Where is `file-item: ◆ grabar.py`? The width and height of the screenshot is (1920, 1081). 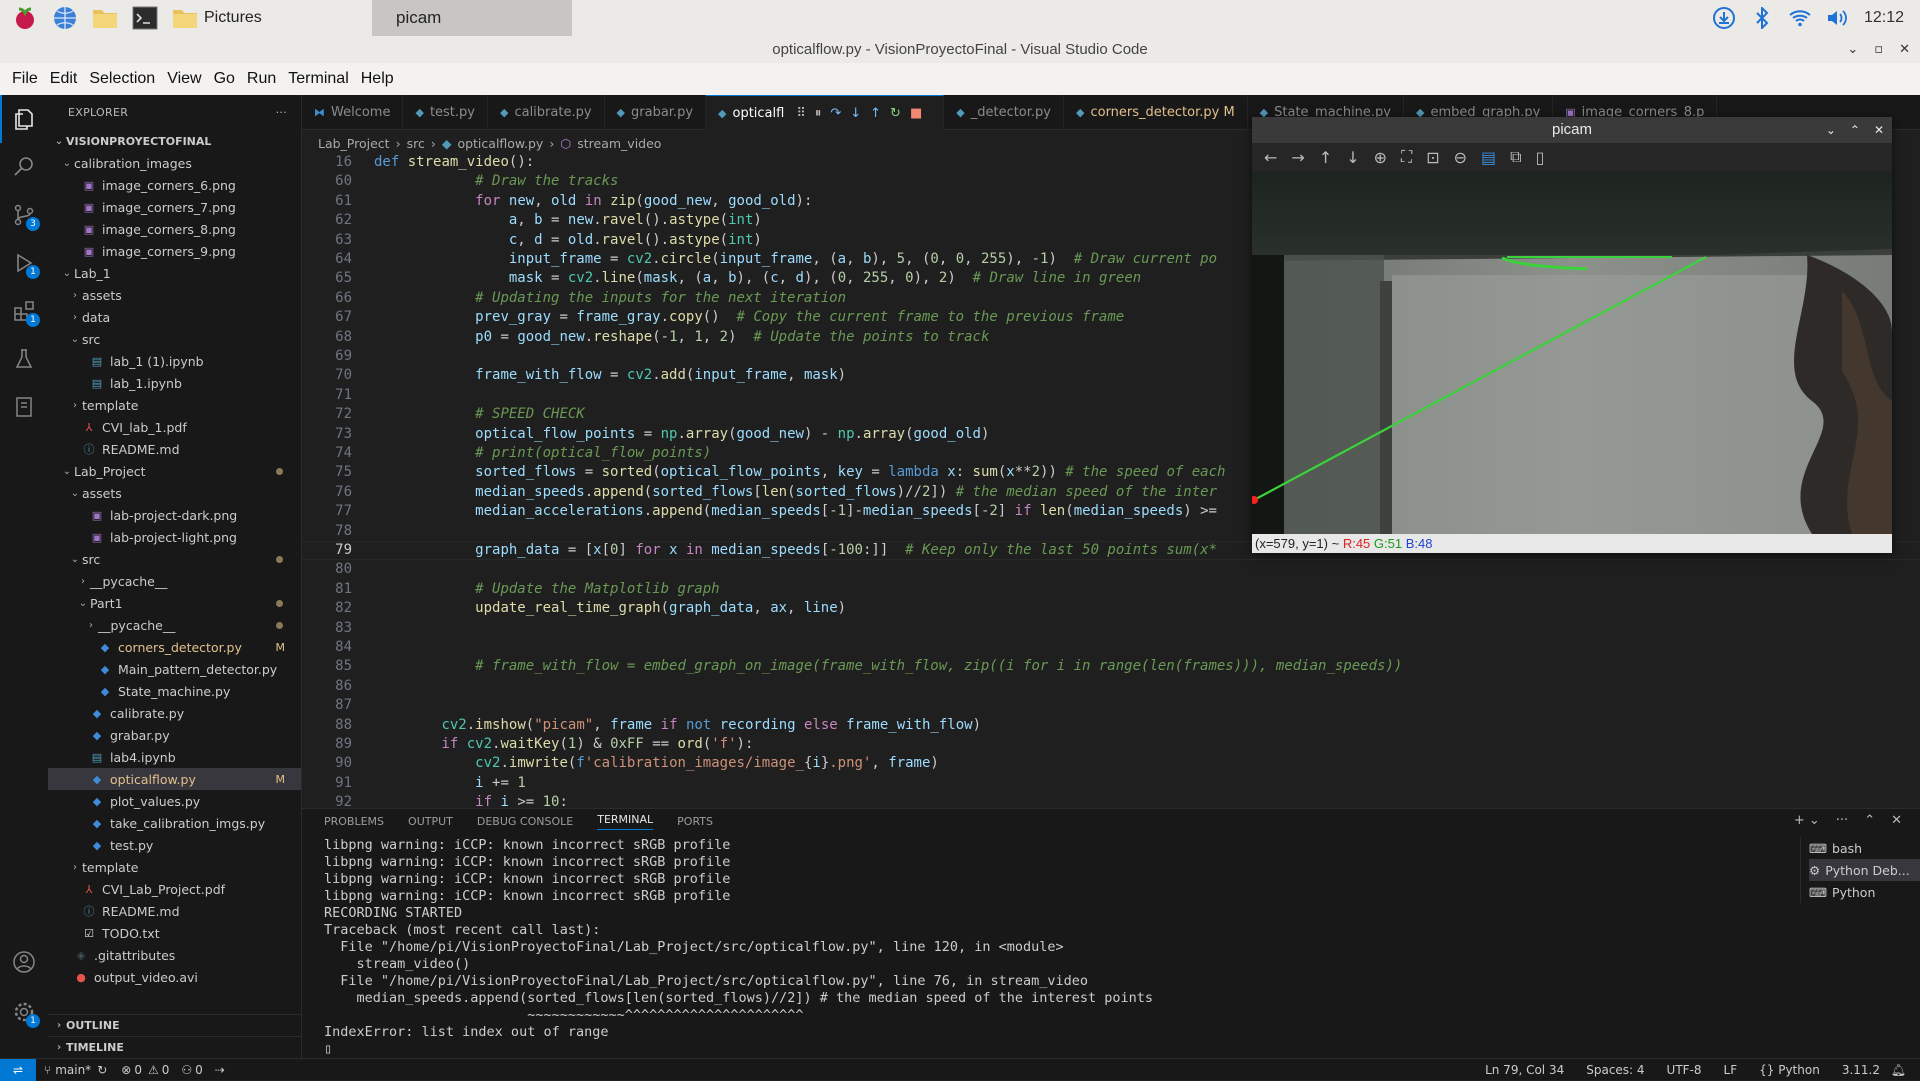 file-item: ◆ grabar.py is located at coordinates (174, 735).